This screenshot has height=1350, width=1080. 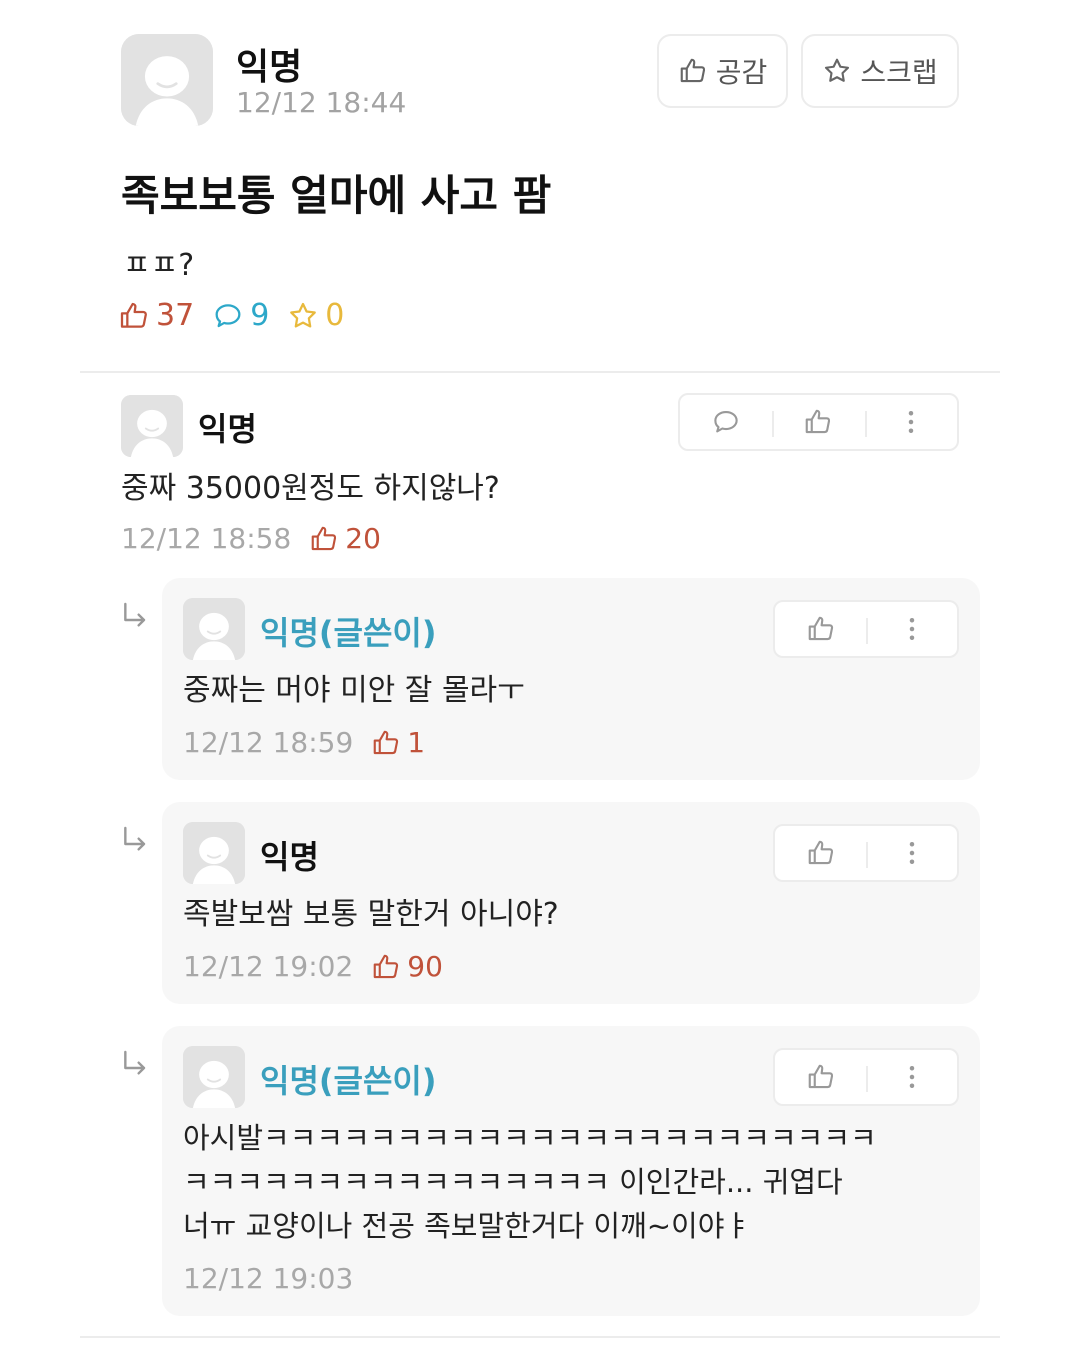 What do you see at coordinates (416, 742) in the screenshot?
I see `reply-like-count: 1` at bounding box center [416, 742].